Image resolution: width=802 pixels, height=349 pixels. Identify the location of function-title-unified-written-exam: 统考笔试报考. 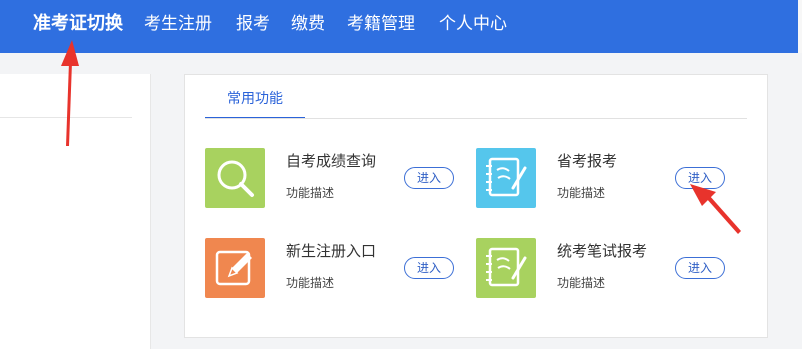
(602, 251).